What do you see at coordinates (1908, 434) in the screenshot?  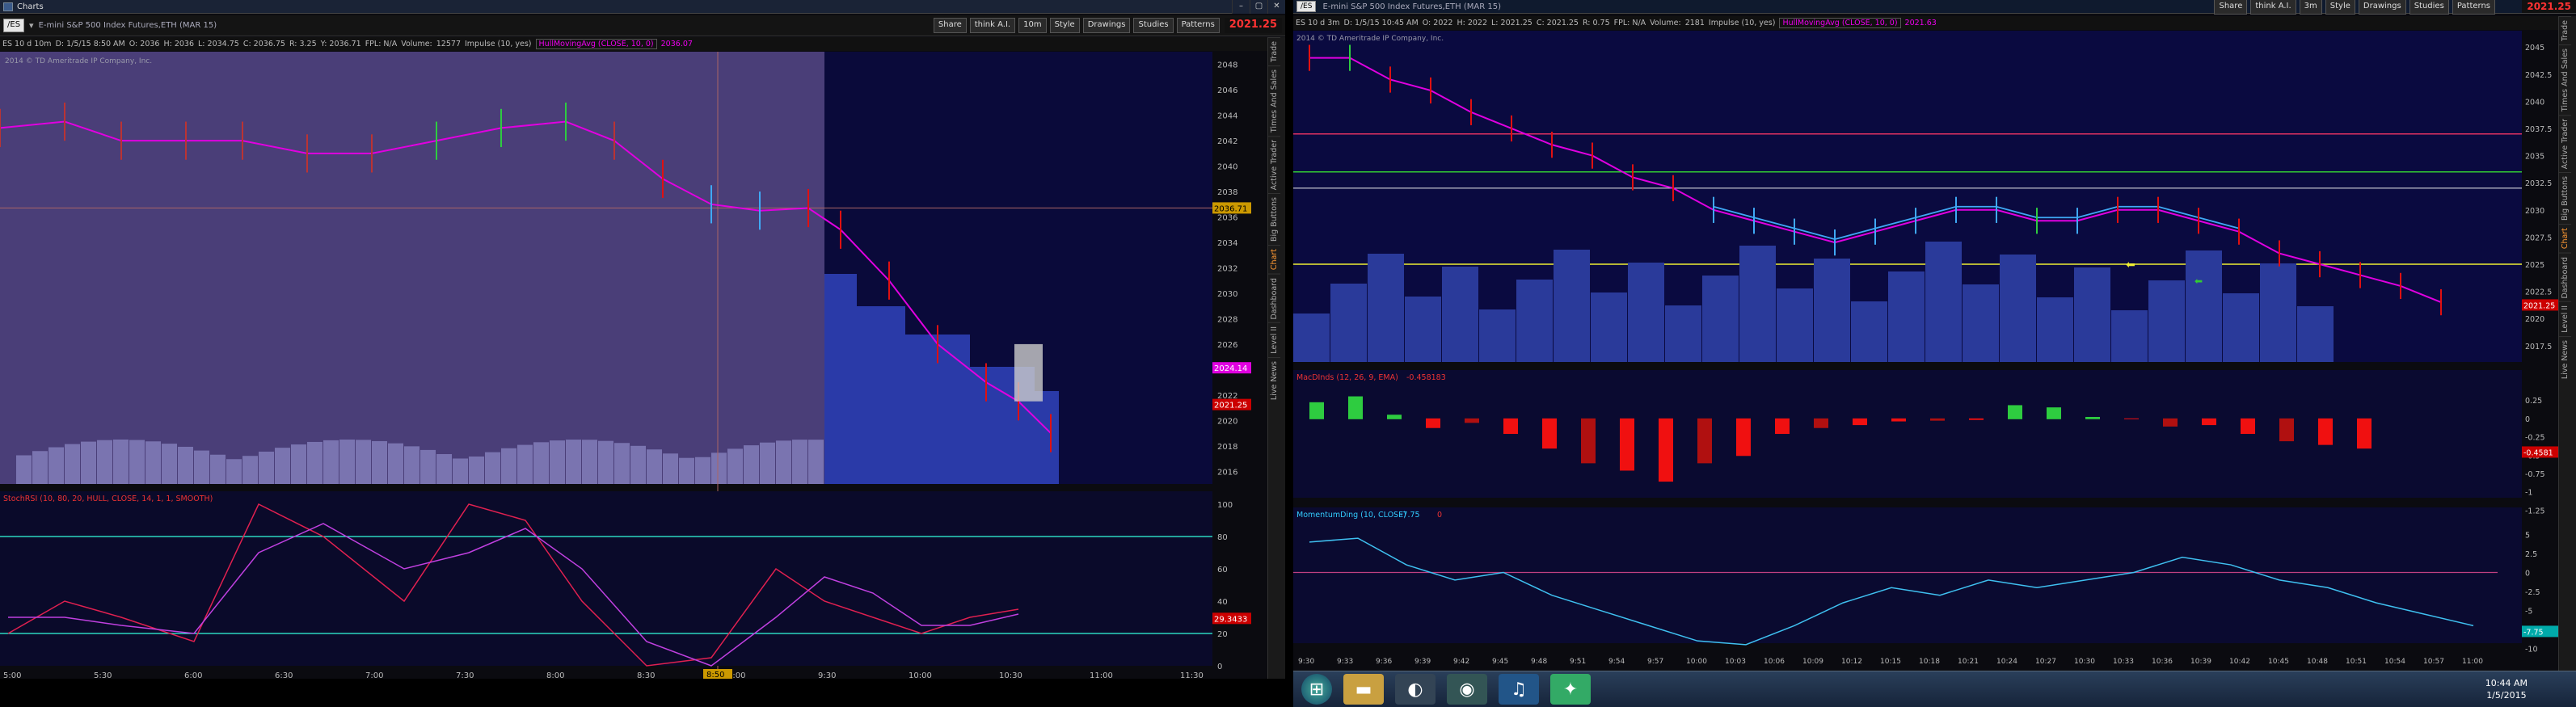 I see `macd-panel` at bounding box center [1908, 434].